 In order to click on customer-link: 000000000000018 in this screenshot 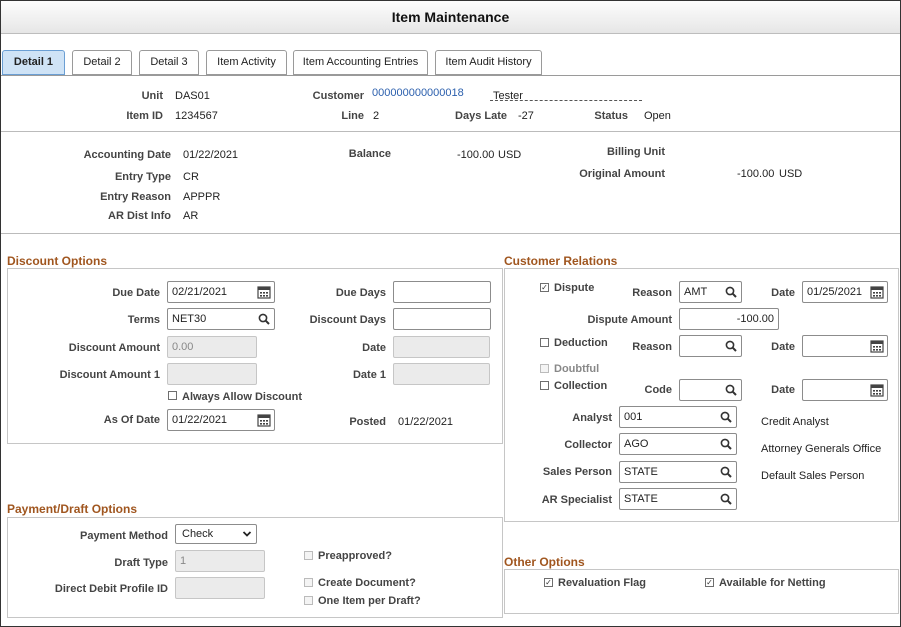, I will do `click(418, 93)`.